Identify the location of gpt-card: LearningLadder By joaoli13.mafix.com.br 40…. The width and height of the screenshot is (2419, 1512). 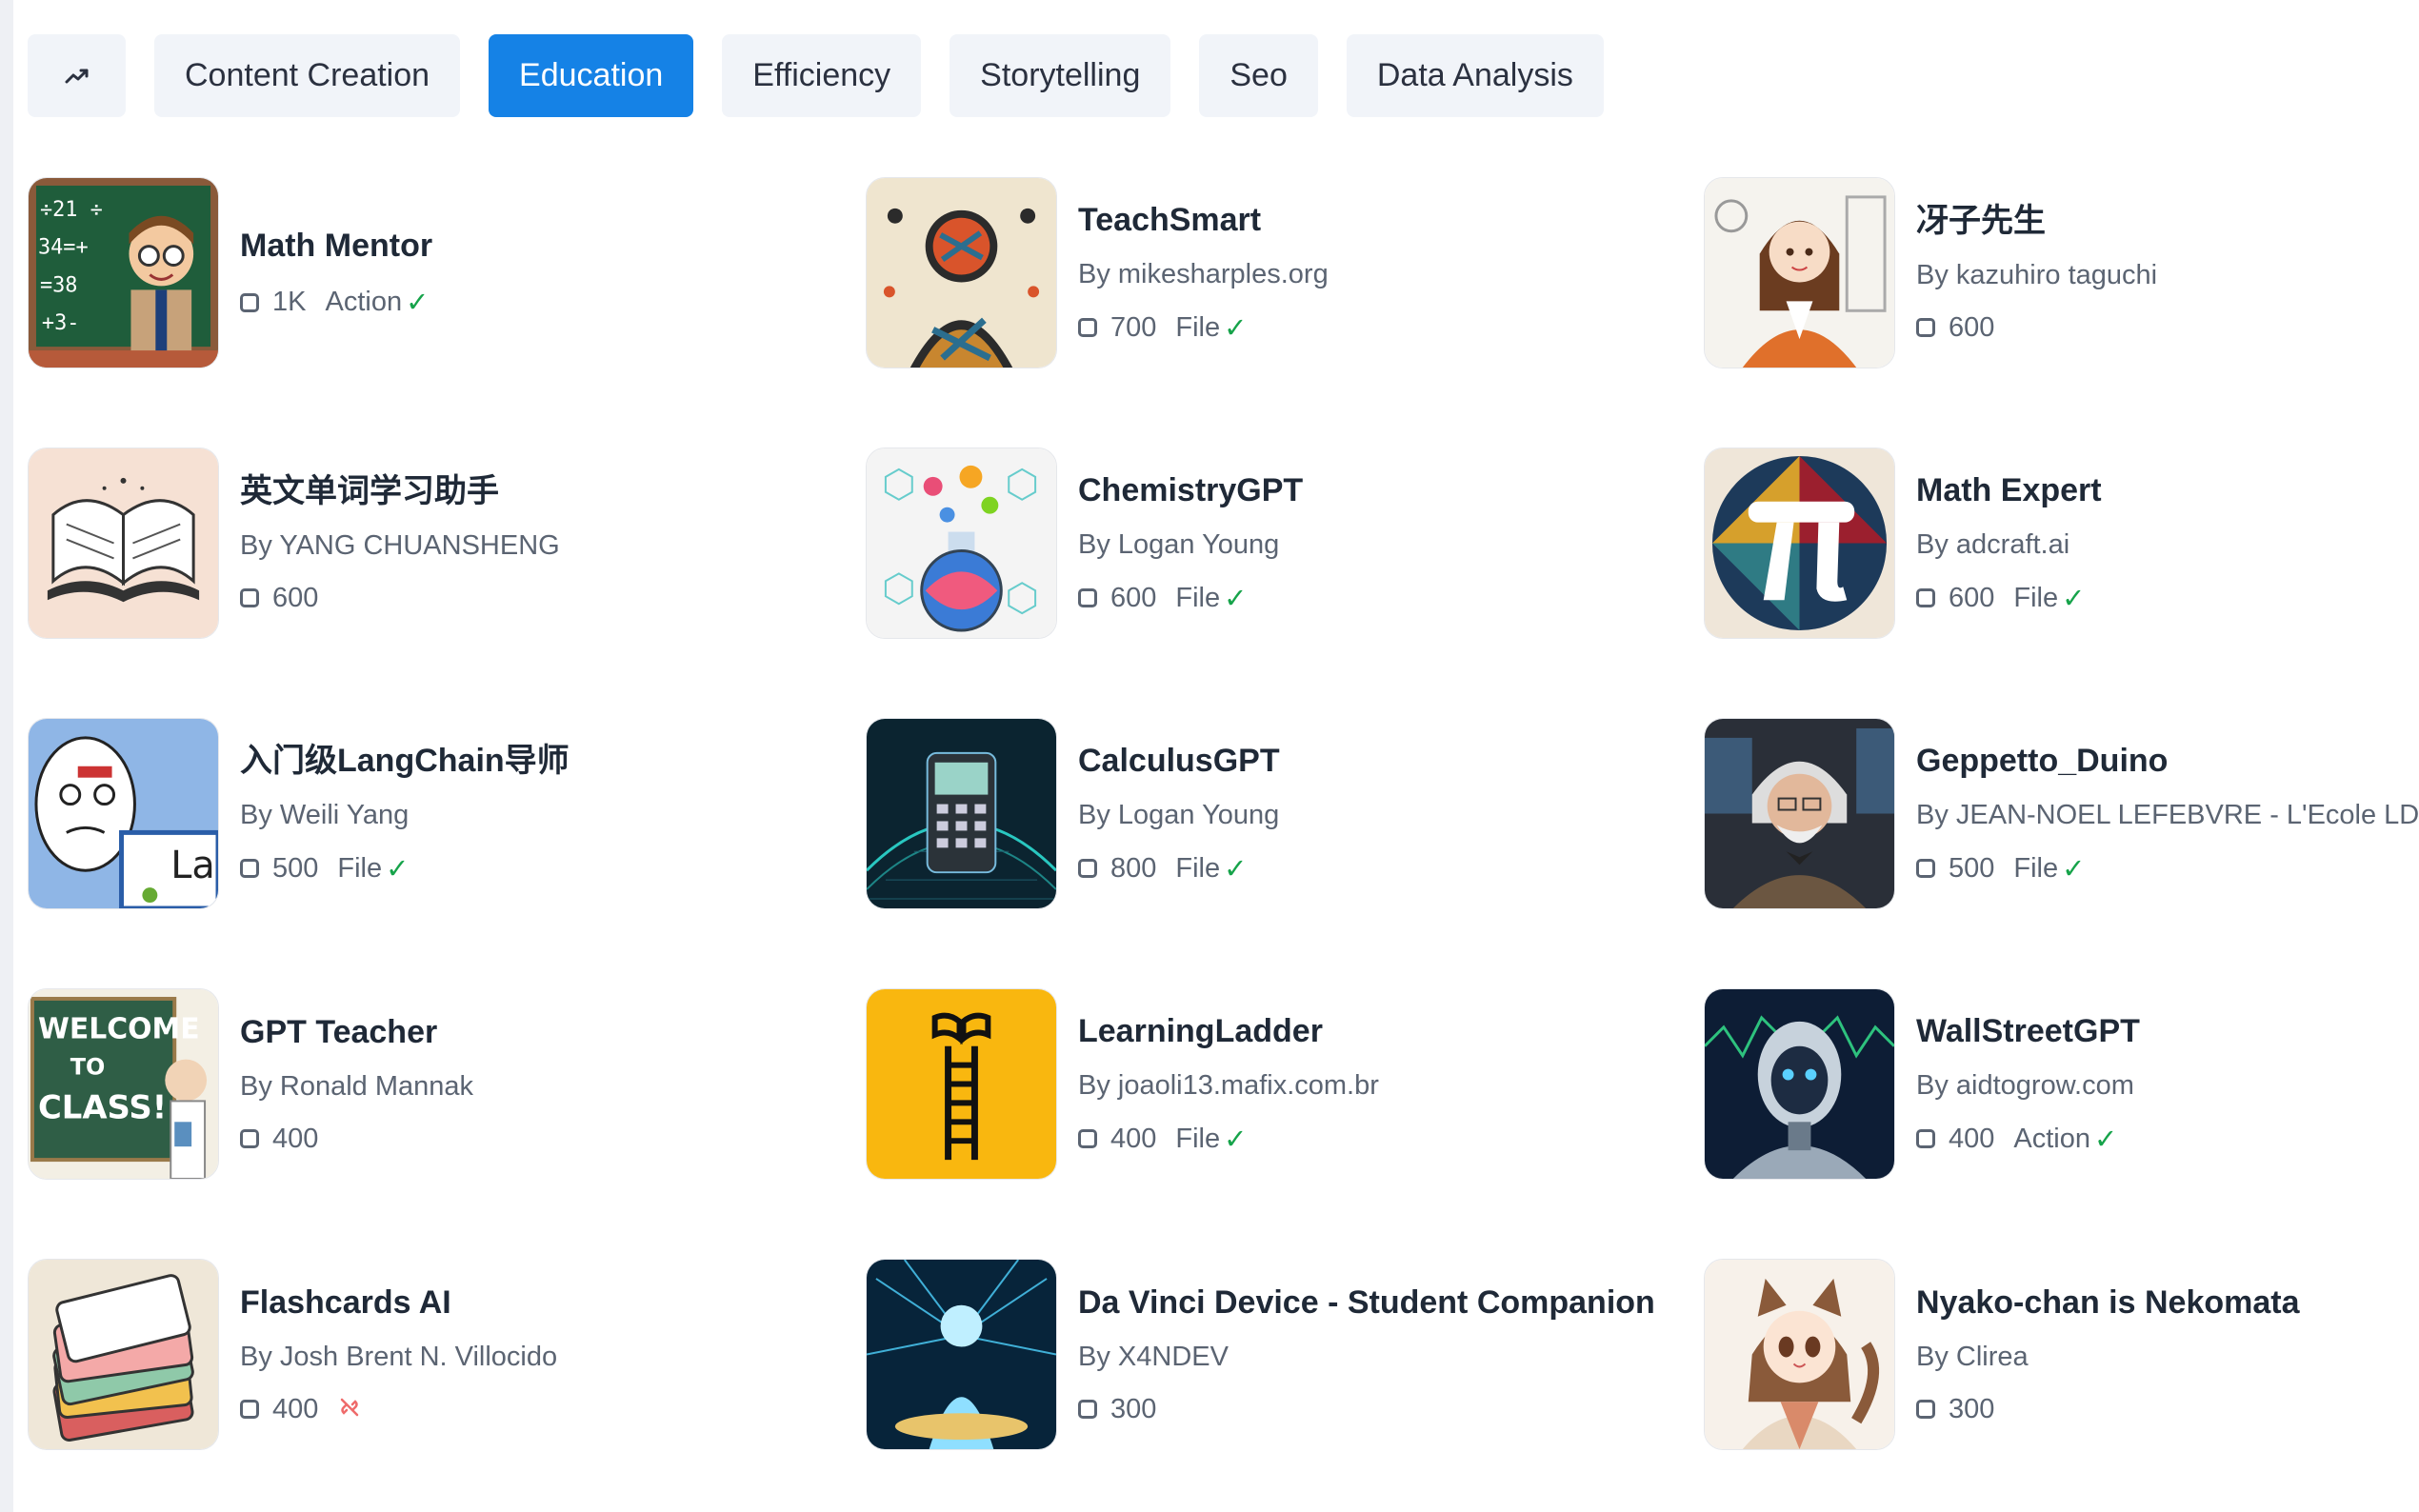
(1285, 1123).